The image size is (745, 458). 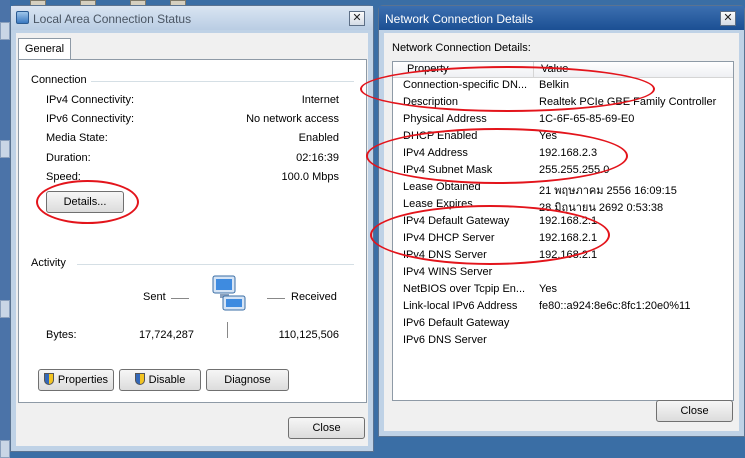 I want to click on property-cell: IPv4 Default Gateway, so click(x=456, y=221).